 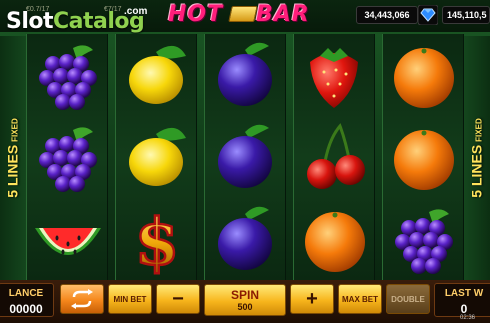 What do you see at coordinates (26, 293) in the screenshot?
I see `balance-label: LANCE` at bounding box center [26, 293].